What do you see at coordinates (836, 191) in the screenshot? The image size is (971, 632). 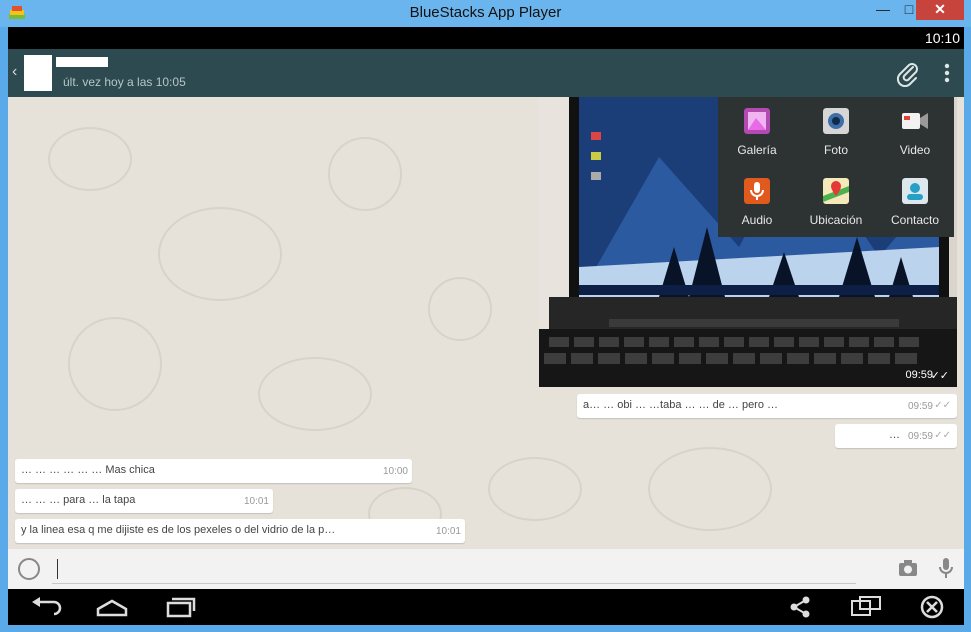 I see `map-pin-icon` at bounding box center [836, 191].